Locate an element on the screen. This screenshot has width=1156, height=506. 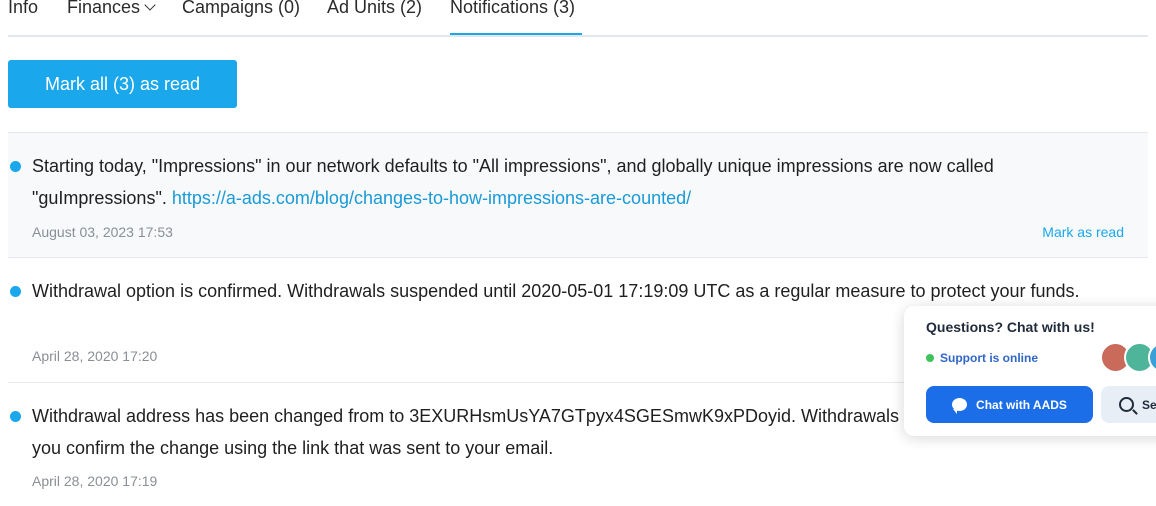
chat-button-label: Chat with AADS is located at coordinates (1021, 404).